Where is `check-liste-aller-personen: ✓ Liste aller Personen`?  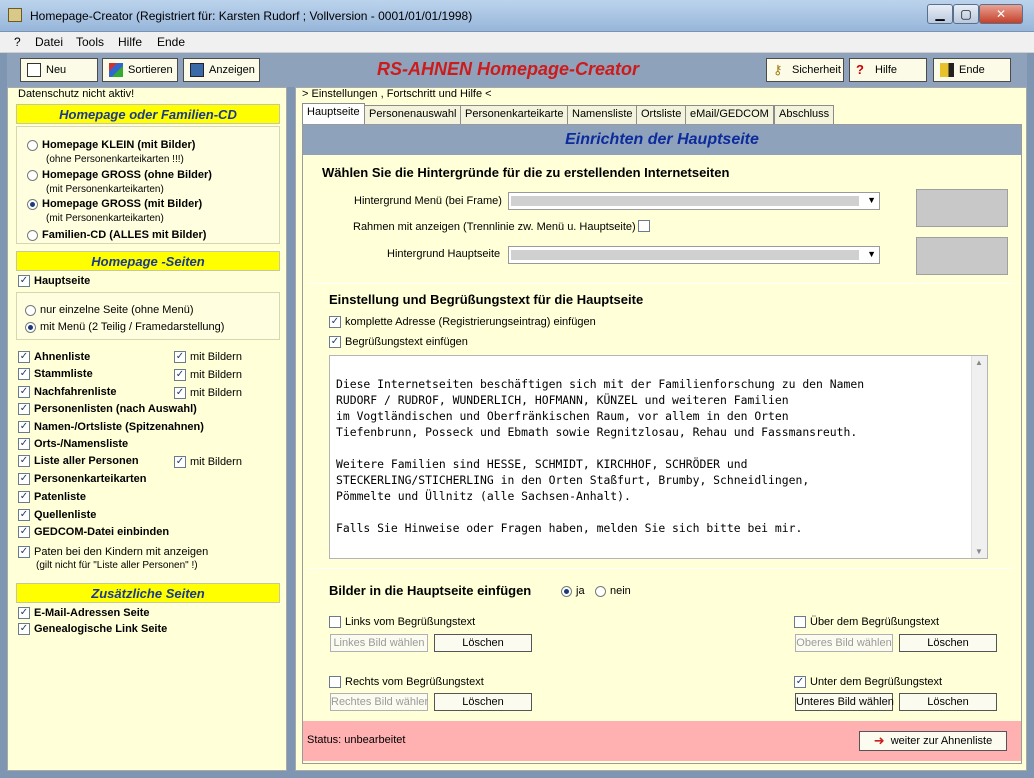
check-liste-aller-personen: ✓ Liste aller Personen is located at coordinates (78, 461).